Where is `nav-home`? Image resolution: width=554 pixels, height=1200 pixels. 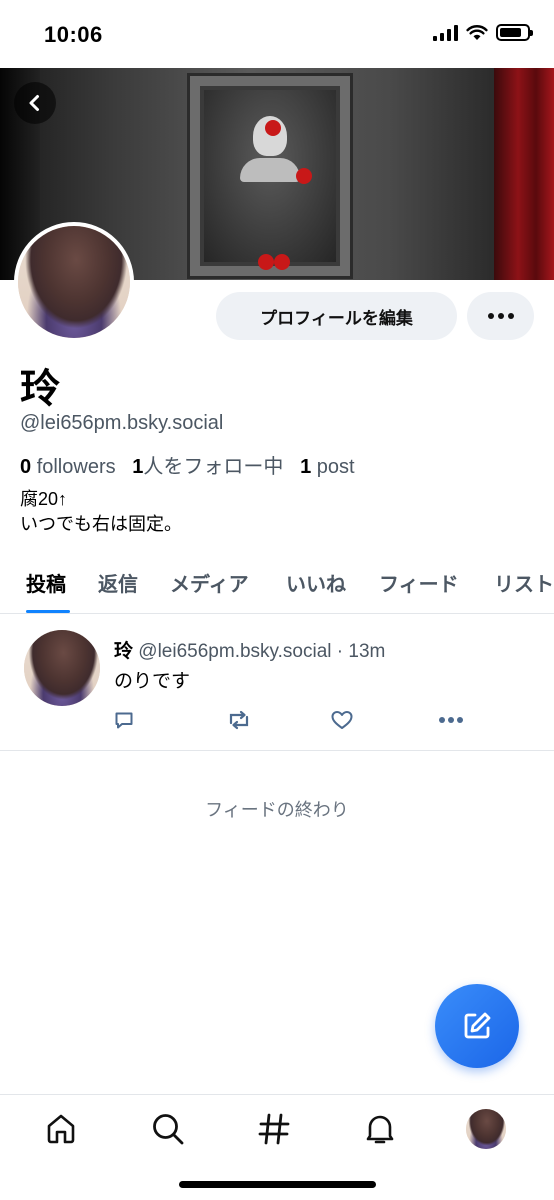
nav-home is located at coordinates (61, 1129).